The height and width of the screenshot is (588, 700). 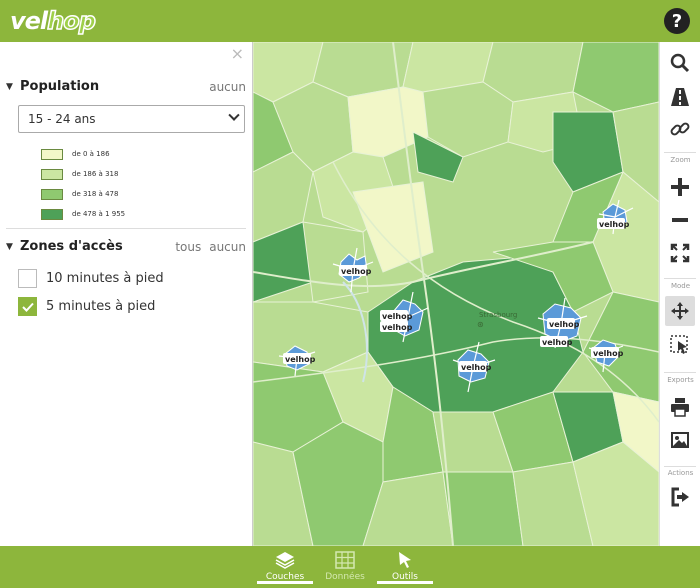 I want to click on help-icon: ?, so click(x=677, y=21).